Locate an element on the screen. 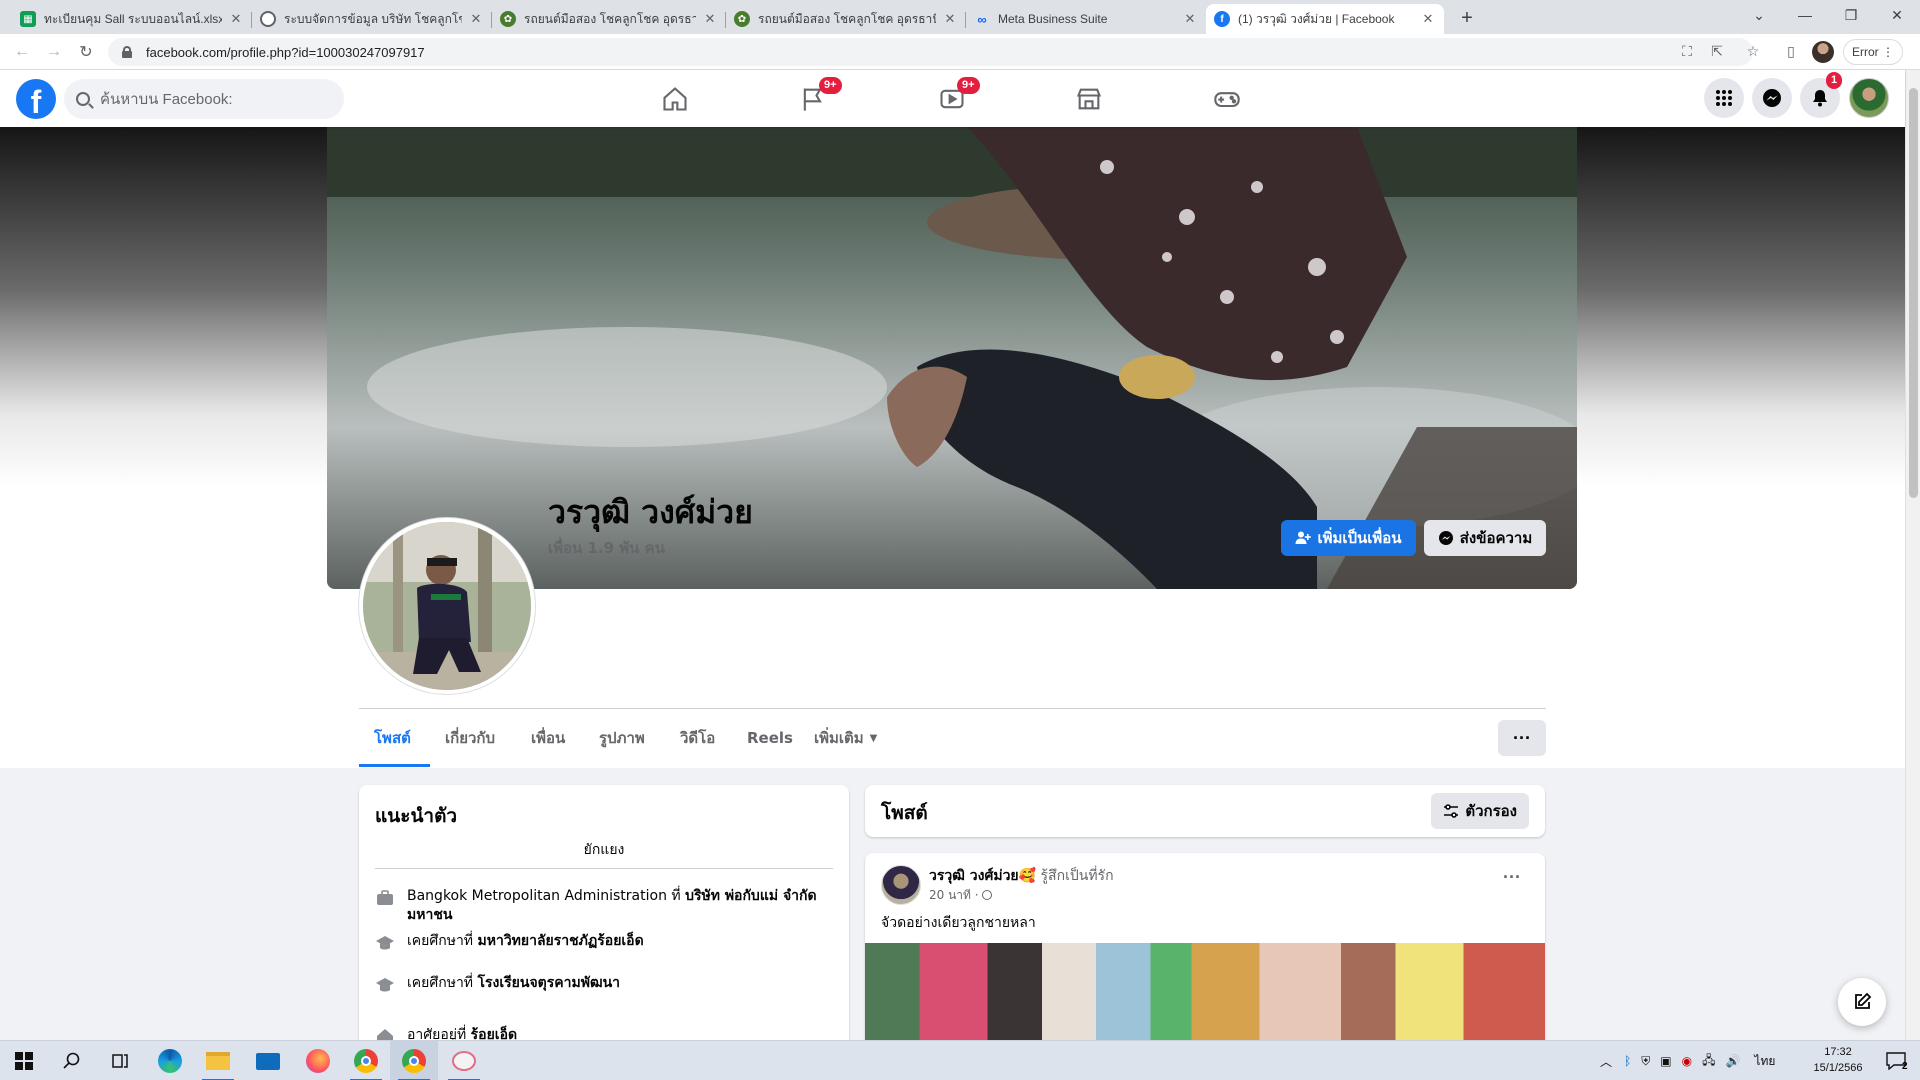 The height and width of the screenshot is (1080, 1920). forward-icon: → is located at coordinates (54, 52).